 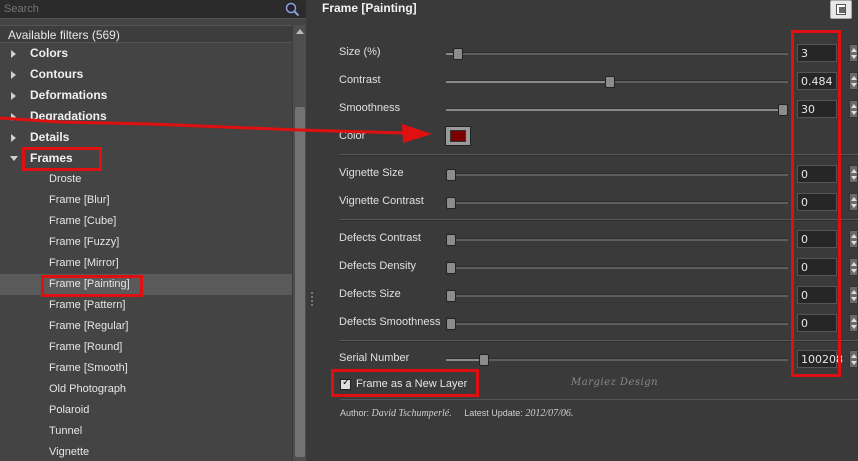 I want to click on tree-scrollbar, so click(x=299, y=243).